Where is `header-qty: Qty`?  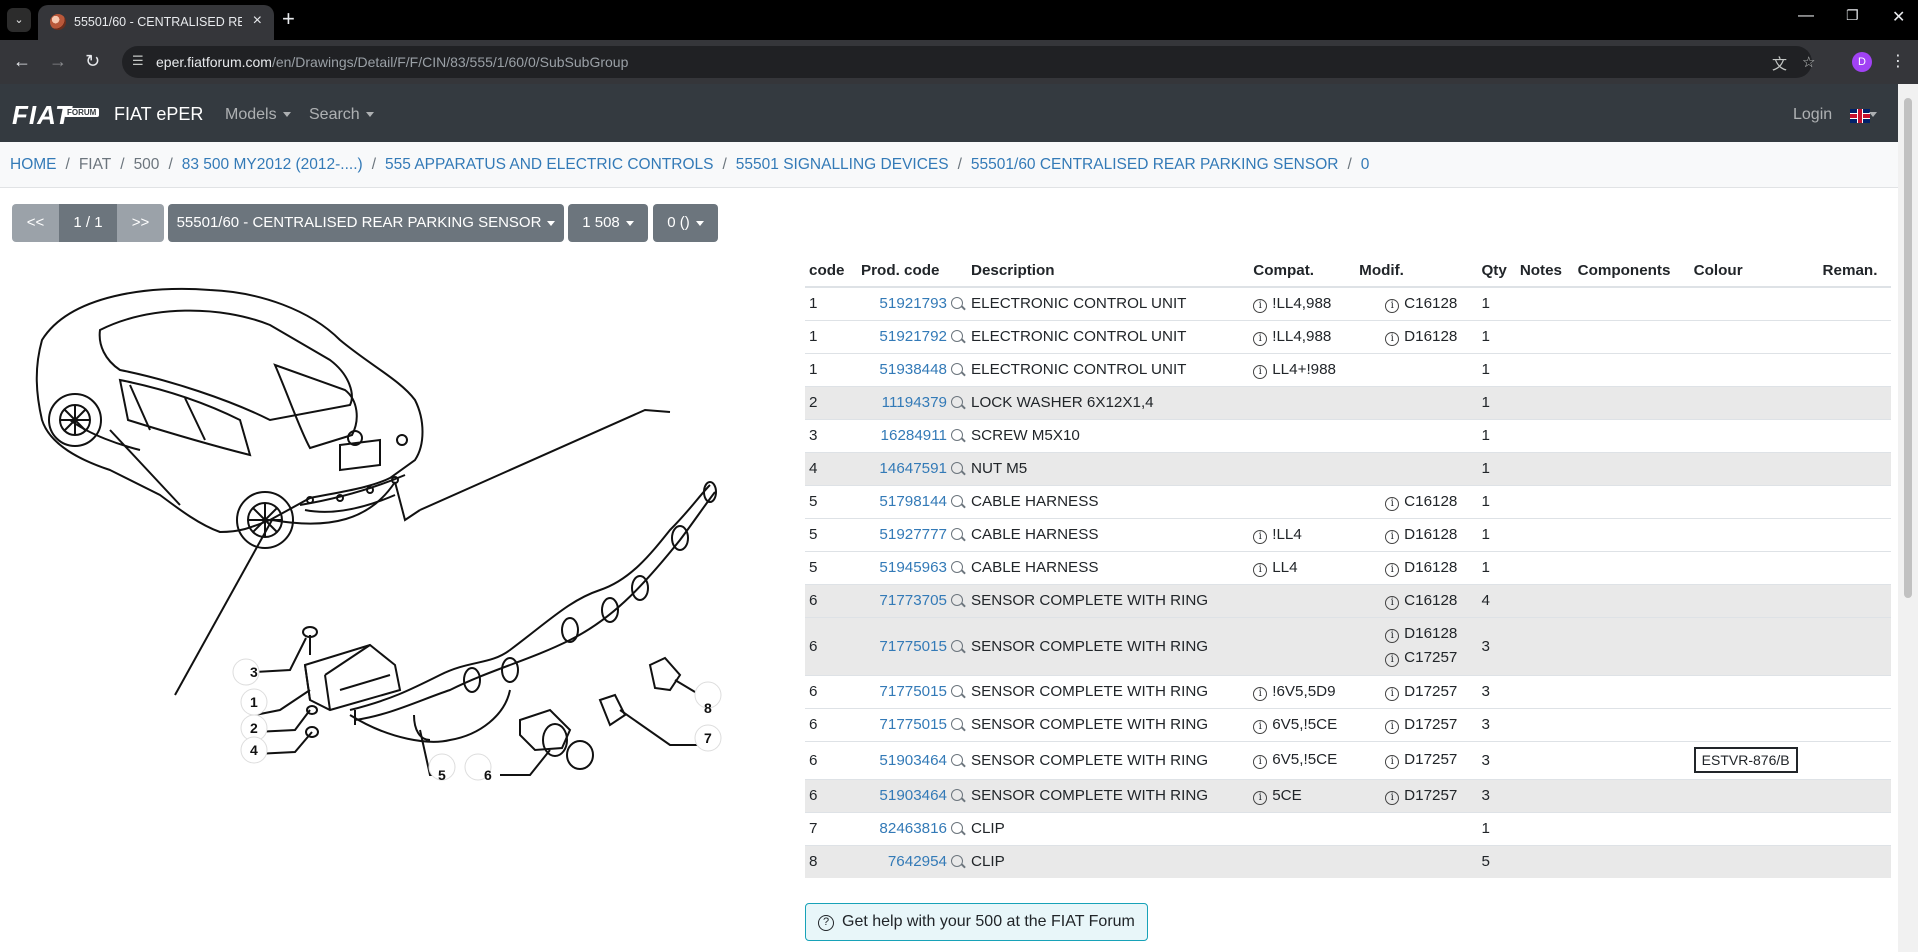
header-qty: Qty is located at coordinates (1496, 271).